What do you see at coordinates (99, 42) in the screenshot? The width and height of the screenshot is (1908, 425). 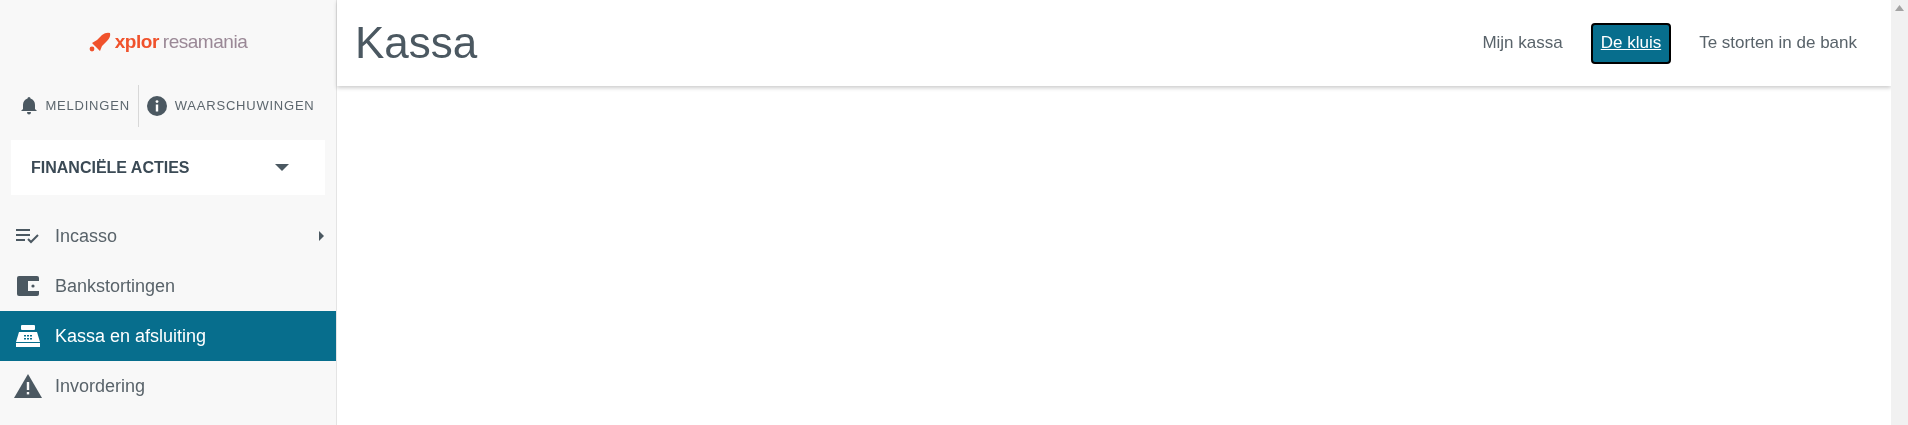 I see `rocket-icon` at bounding box center [99, 42].